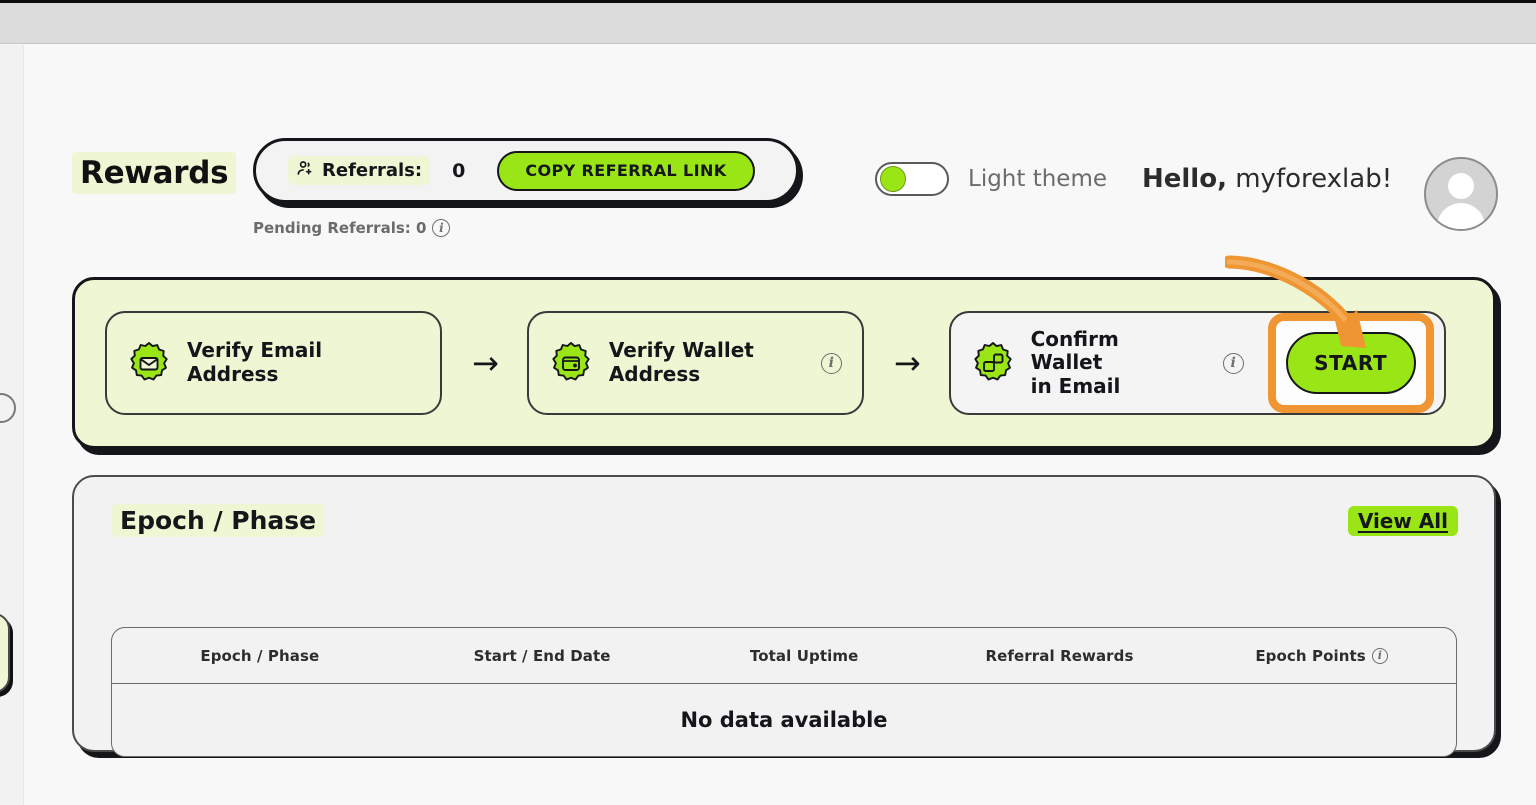 This screenshot has height=805, width=1536. Describe the element at coordinates (218, 520) in the screenshot. I see `epoch-title: Epoch / Phase` at that location.